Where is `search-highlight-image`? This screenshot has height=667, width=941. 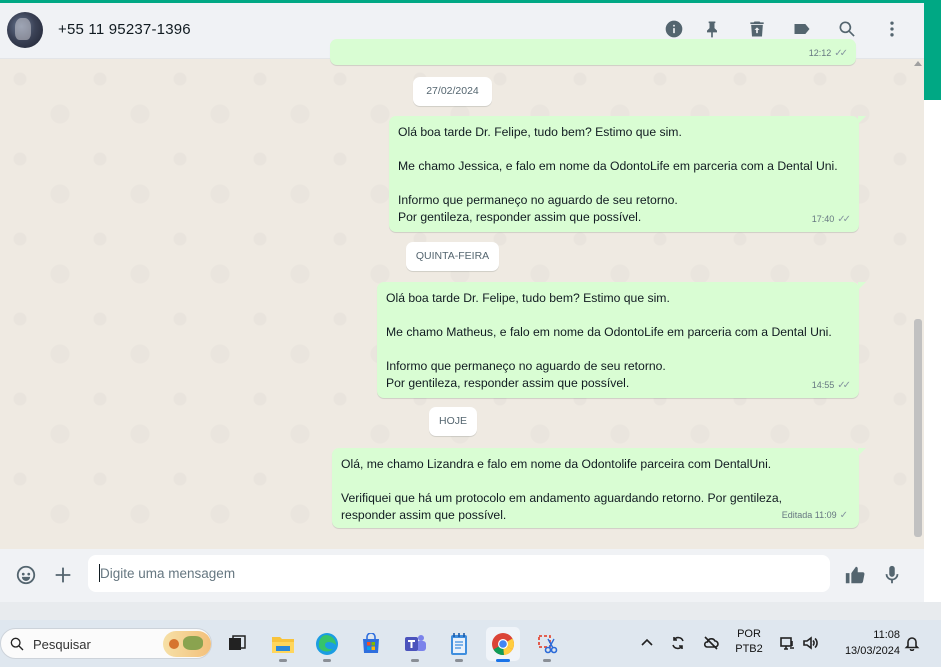 search-highlight-image is located at coordinates (187, 644).